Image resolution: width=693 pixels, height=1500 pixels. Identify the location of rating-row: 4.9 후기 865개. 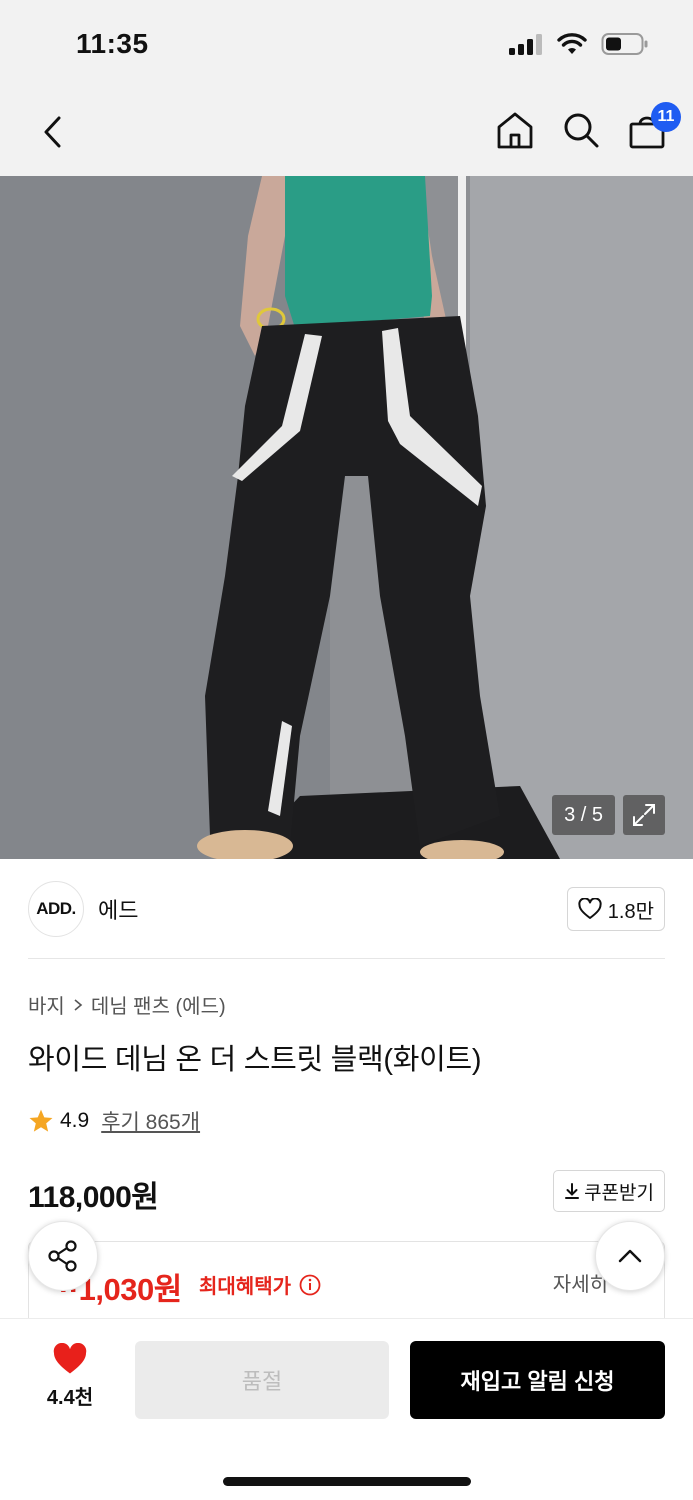
(114, 1121).